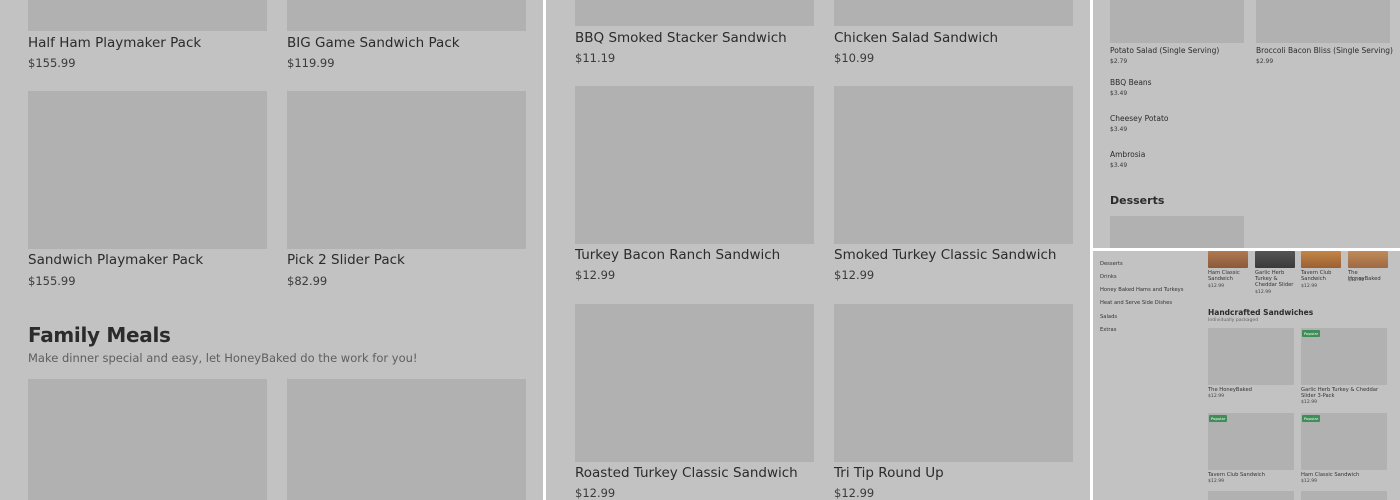  Describe the element at coordinates (1141, 290) in the screenshot. I see `sidebar-item-hams-turkeys: Honey Baked Hams and Turkeys` at that location.